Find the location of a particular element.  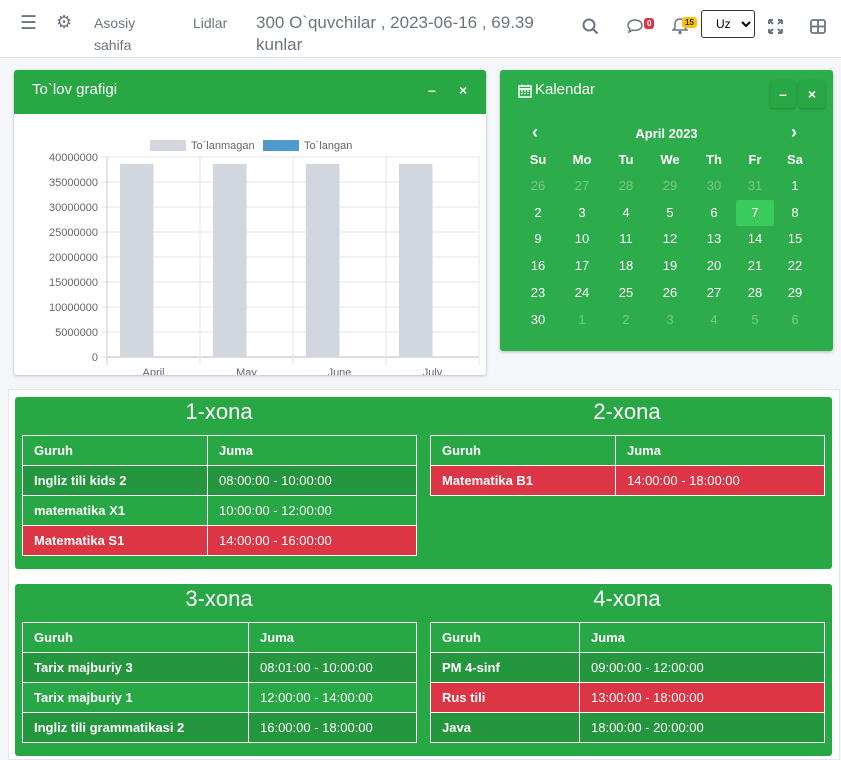

table-row: Matematika S1 14:00:00 - 16:00:00 is located at coordinates (219, 540).